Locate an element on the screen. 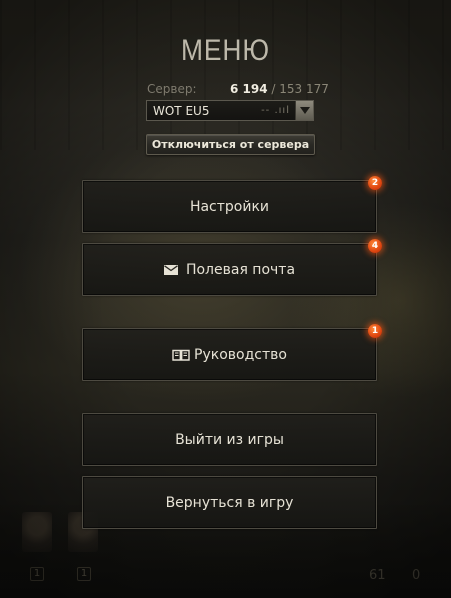  disconnect-button: Отключиться от сервера is located at coordinates (230, 144).